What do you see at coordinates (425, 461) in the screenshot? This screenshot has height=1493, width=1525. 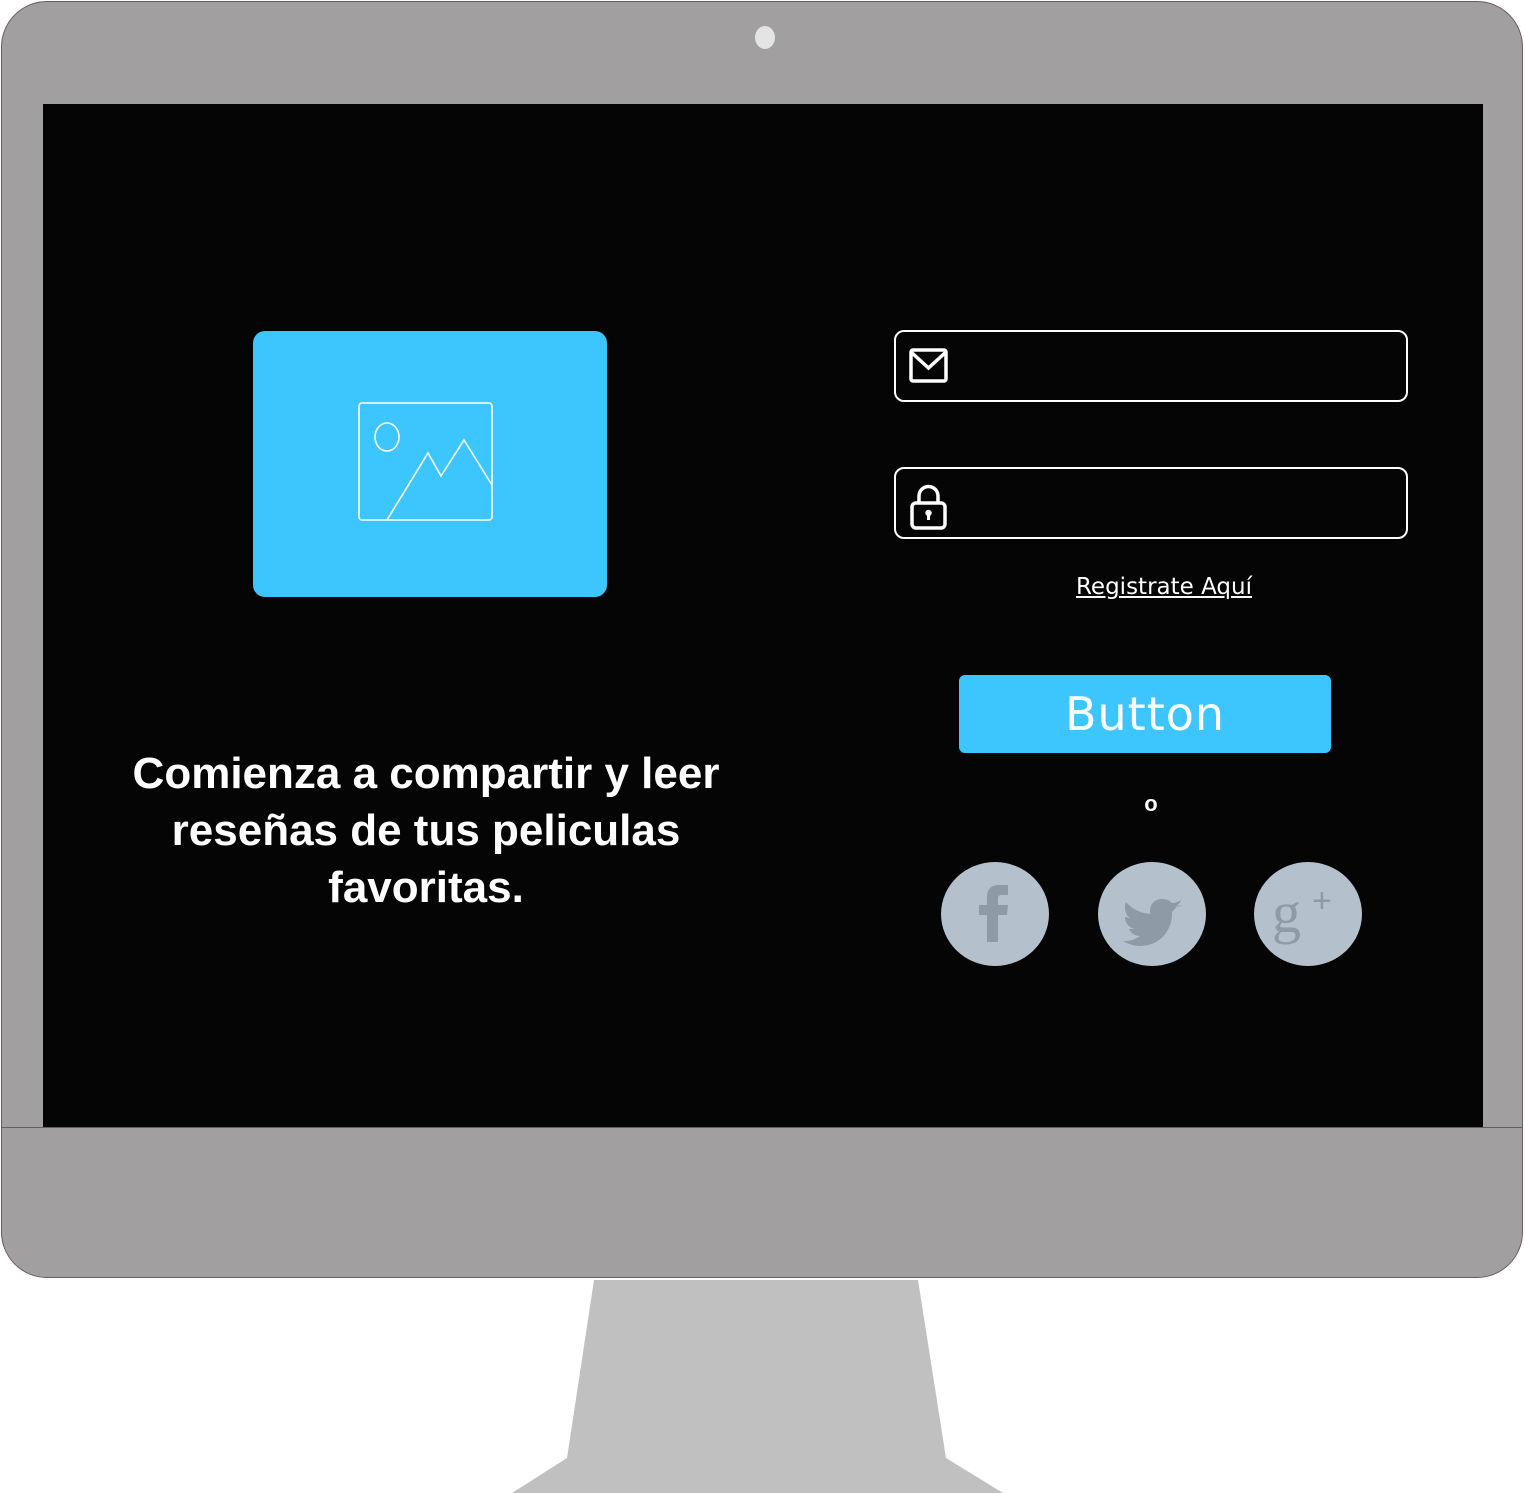 I see `image-placeholder-icon` at bounding box center [425, 461].